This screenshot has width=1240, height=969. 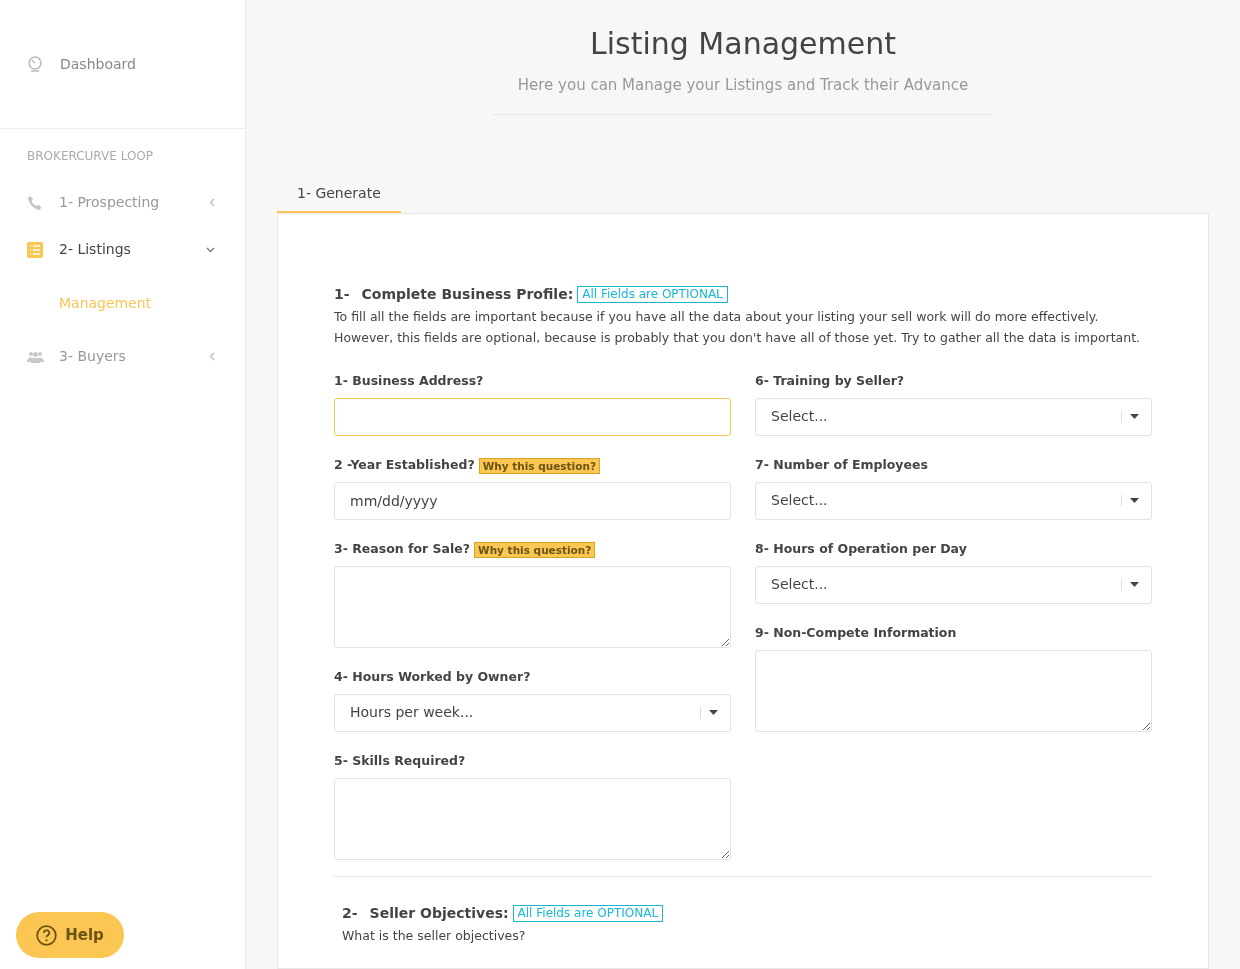 I want to click on section-title: Seller Objectives:, so click(x=439, y=913).